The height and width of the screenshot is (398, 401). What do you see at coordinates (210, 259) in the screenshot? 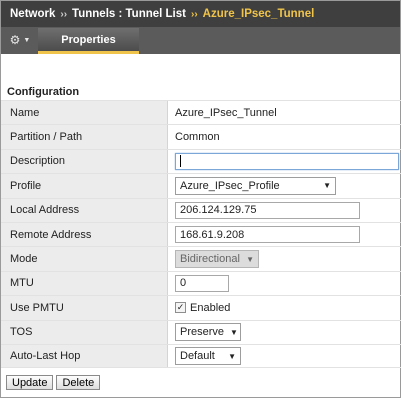
I see `mode-selected-value: Bidirectional` at bounding box center [210, 259].